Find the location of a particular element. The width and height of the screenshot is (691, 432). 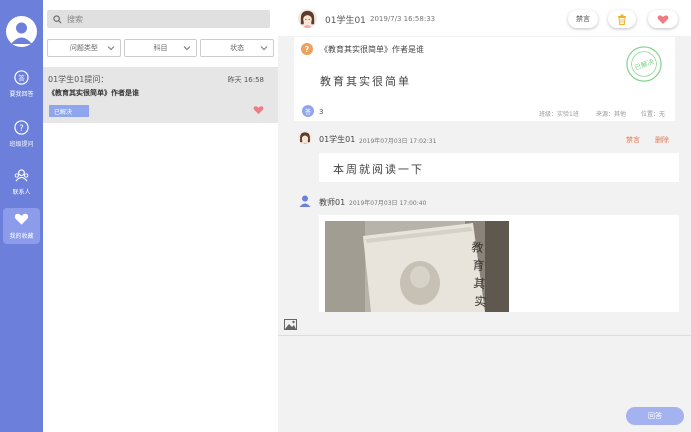

search-input: 搜索 is located at coordinates (158, 19).